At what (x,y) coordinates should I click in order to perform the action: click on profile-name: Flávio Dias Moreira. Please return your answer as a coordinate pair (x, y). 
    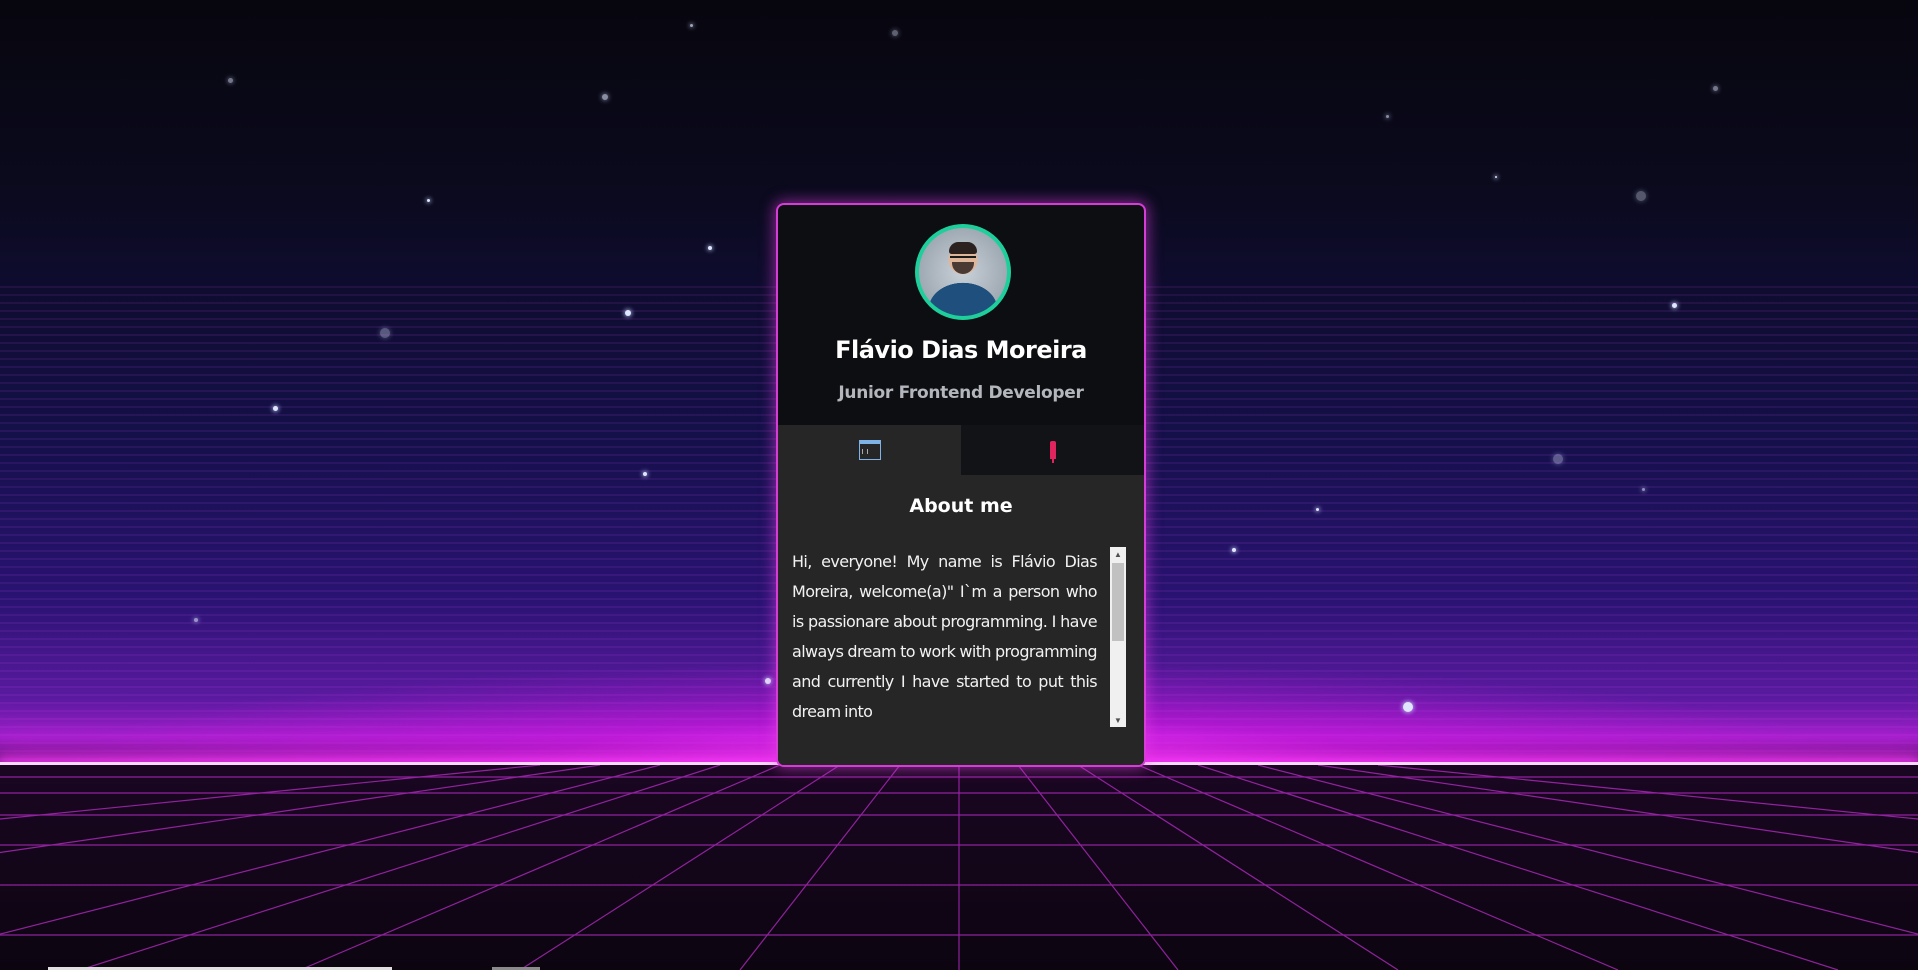
    Looking at the image, I should click on (961, 350).